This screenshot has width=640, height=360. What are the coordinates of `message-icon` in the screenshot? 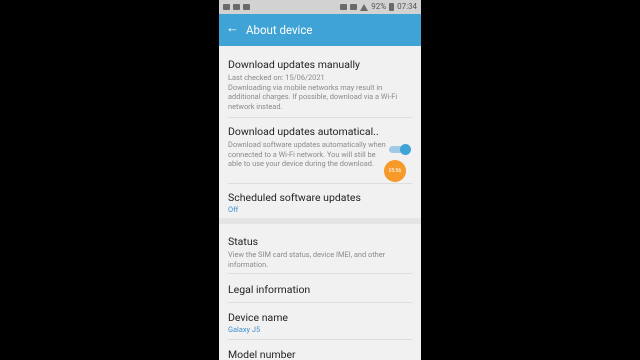 It's located at (236, 7).